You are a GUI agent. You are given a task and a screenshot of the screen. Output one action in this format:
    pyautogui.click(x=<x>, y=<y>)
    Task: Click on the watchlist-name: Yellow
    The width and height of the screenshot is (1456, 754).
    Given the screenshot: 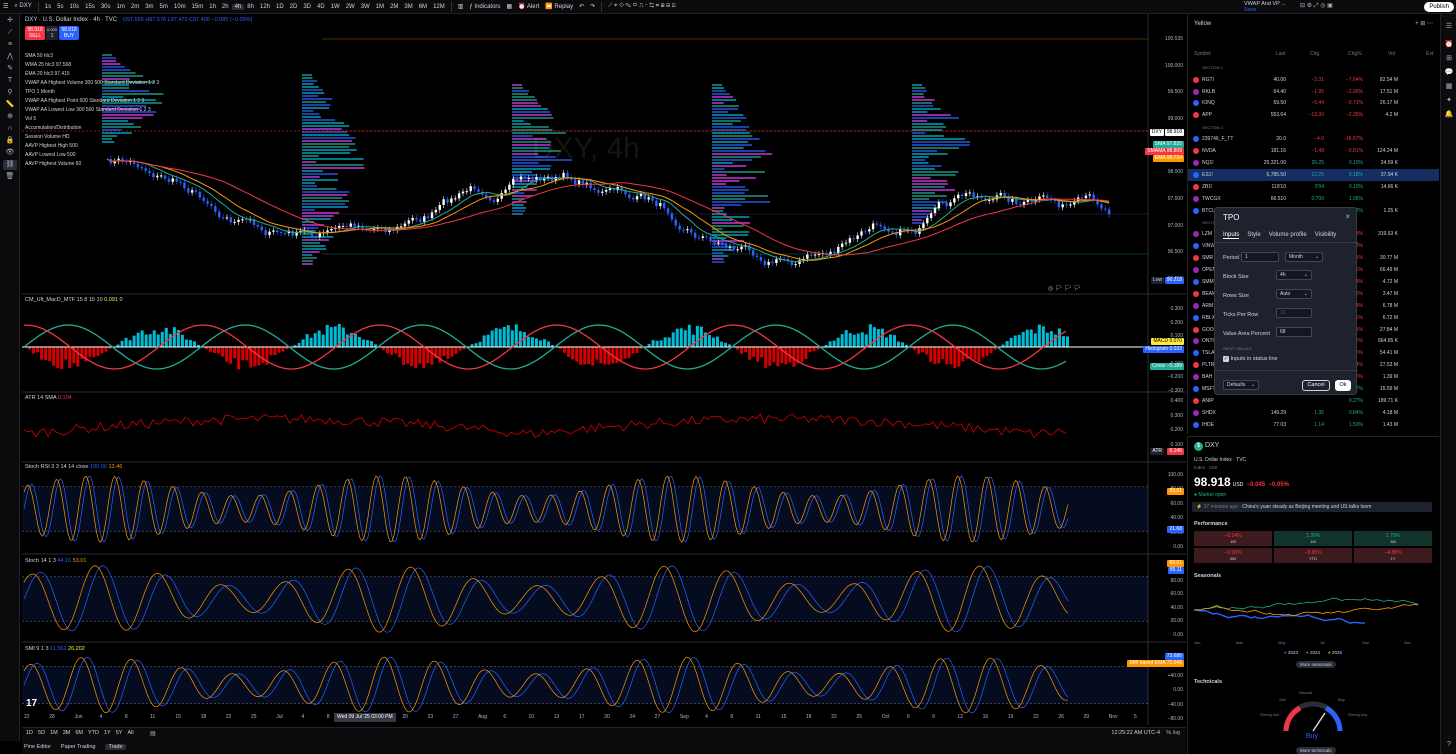 What is the action you would take?
    pyautogui.click(x=1202, y=24)
    